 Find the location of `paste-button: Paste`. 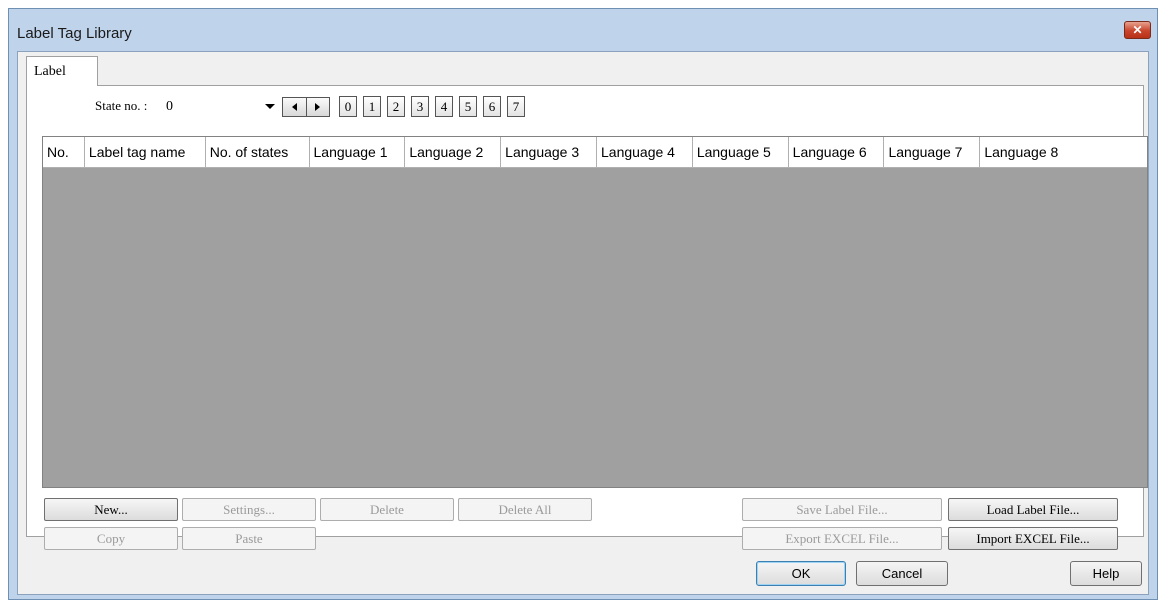

paste-button: Paste is located at coordinates (249, 538).